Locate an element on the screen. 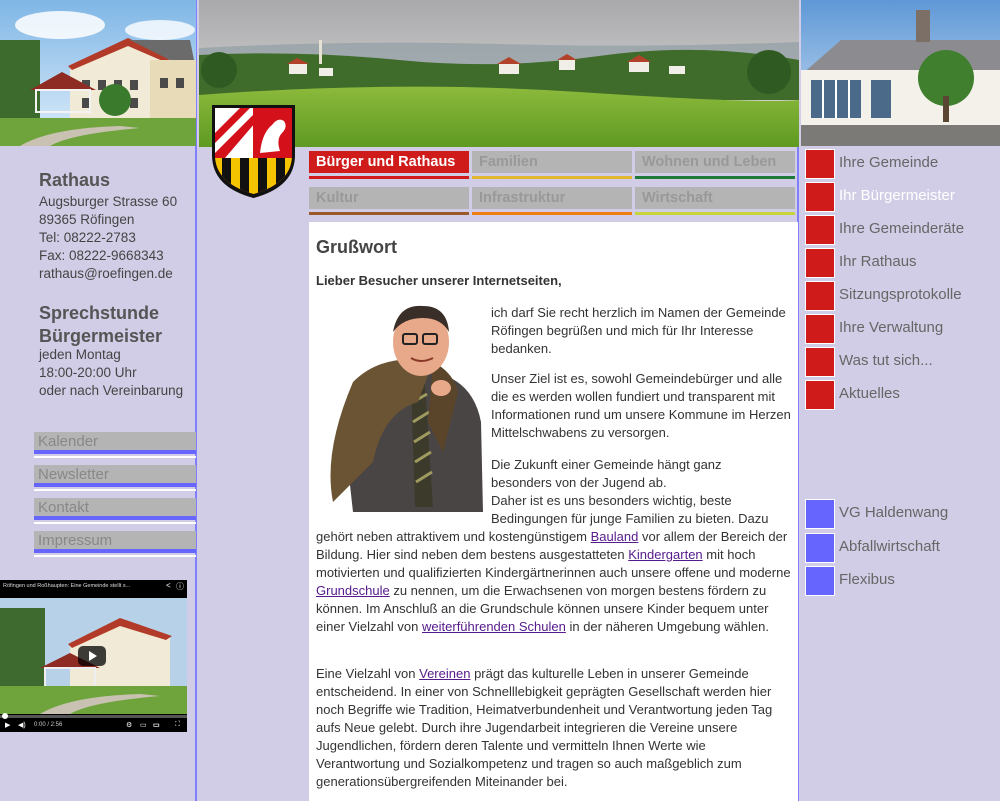 The height and width of the screenshot is (801, 1000). paragraph-4a: Eine Vielzahl von is located at coordinates (366, 673).